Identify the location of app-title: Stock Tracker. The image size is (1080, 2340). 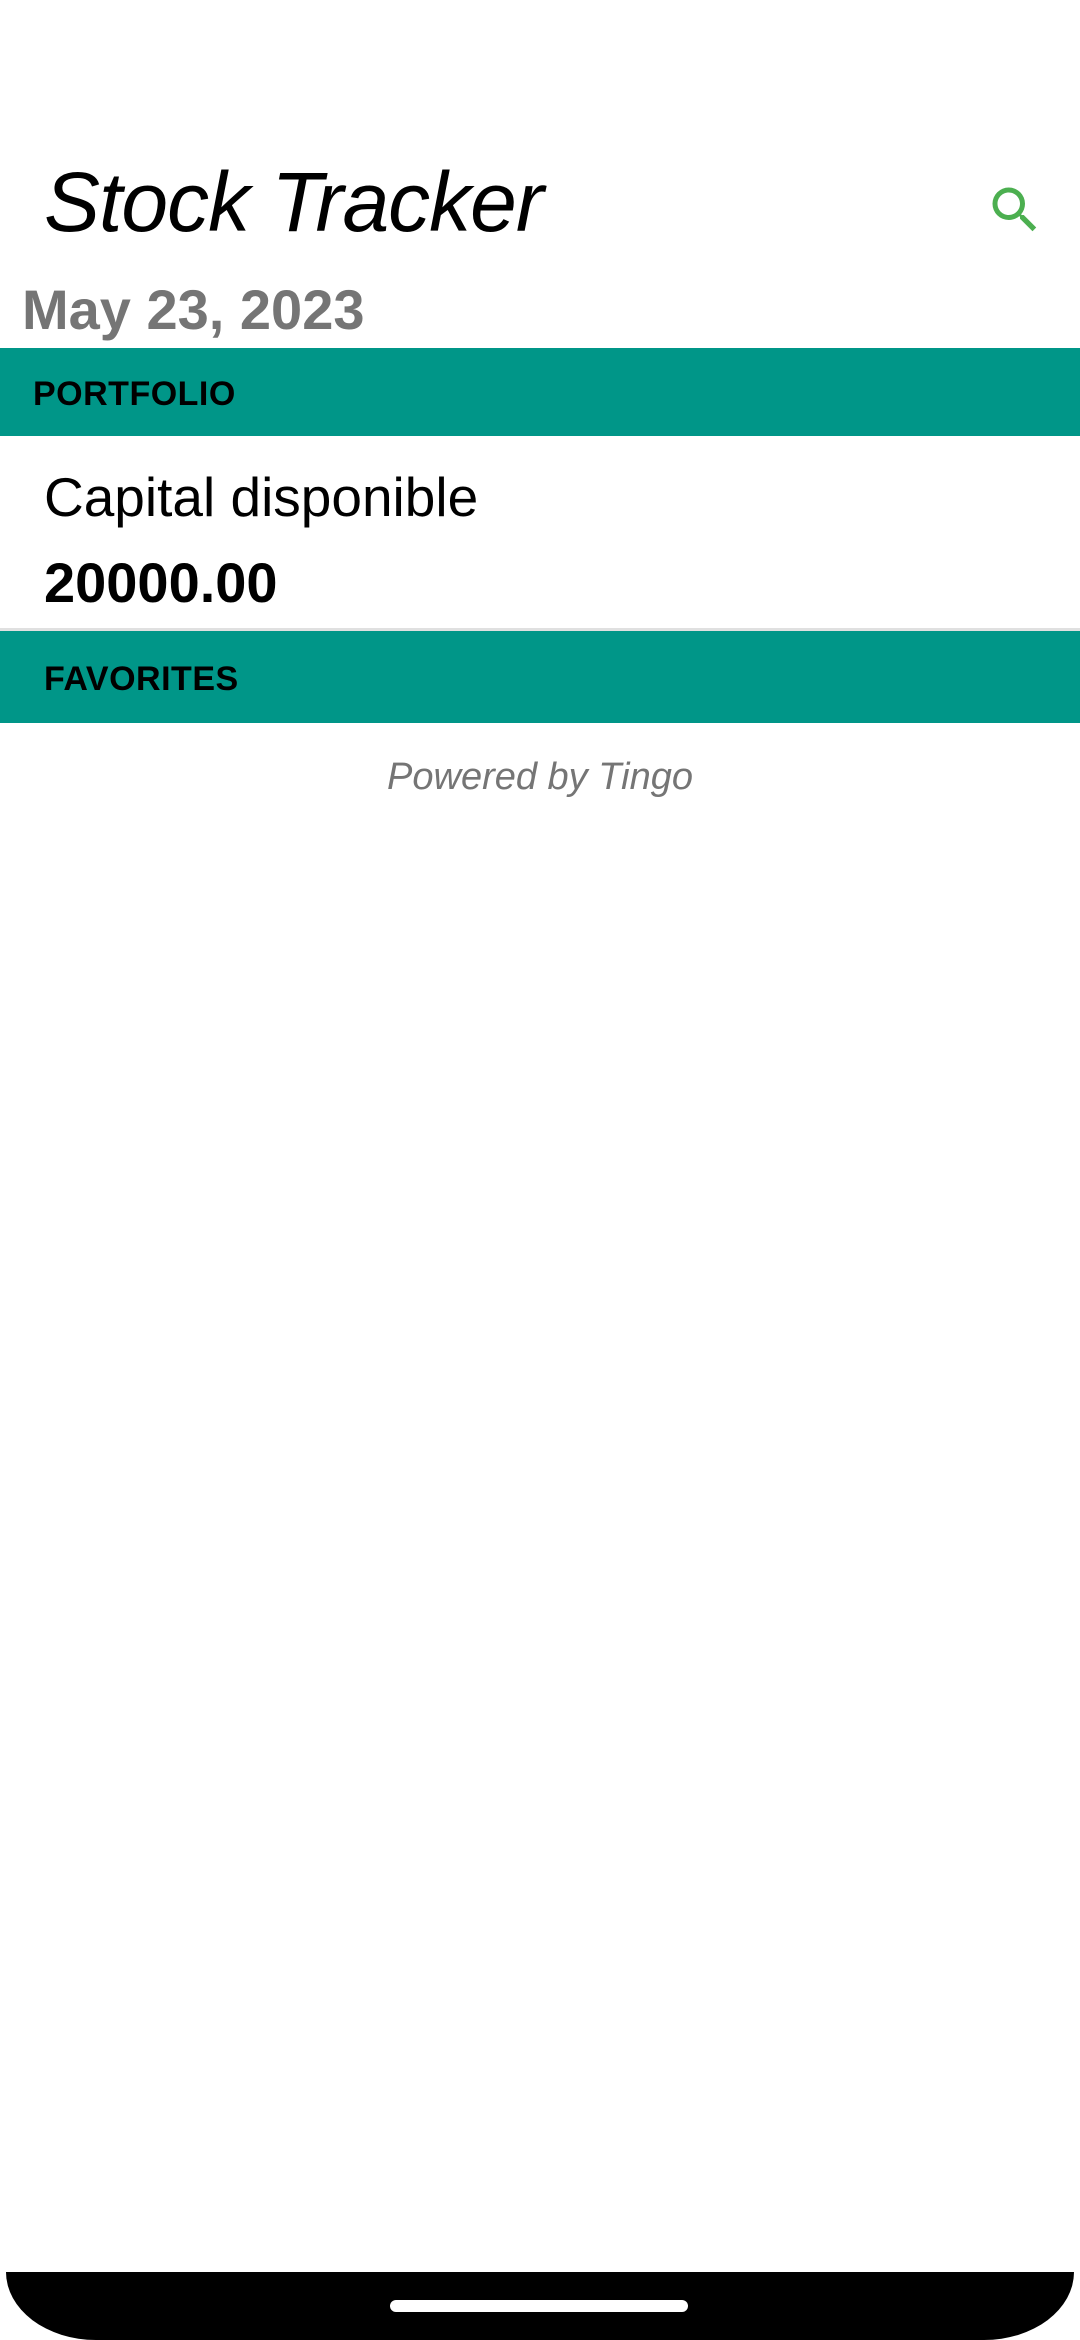
(294, 202).